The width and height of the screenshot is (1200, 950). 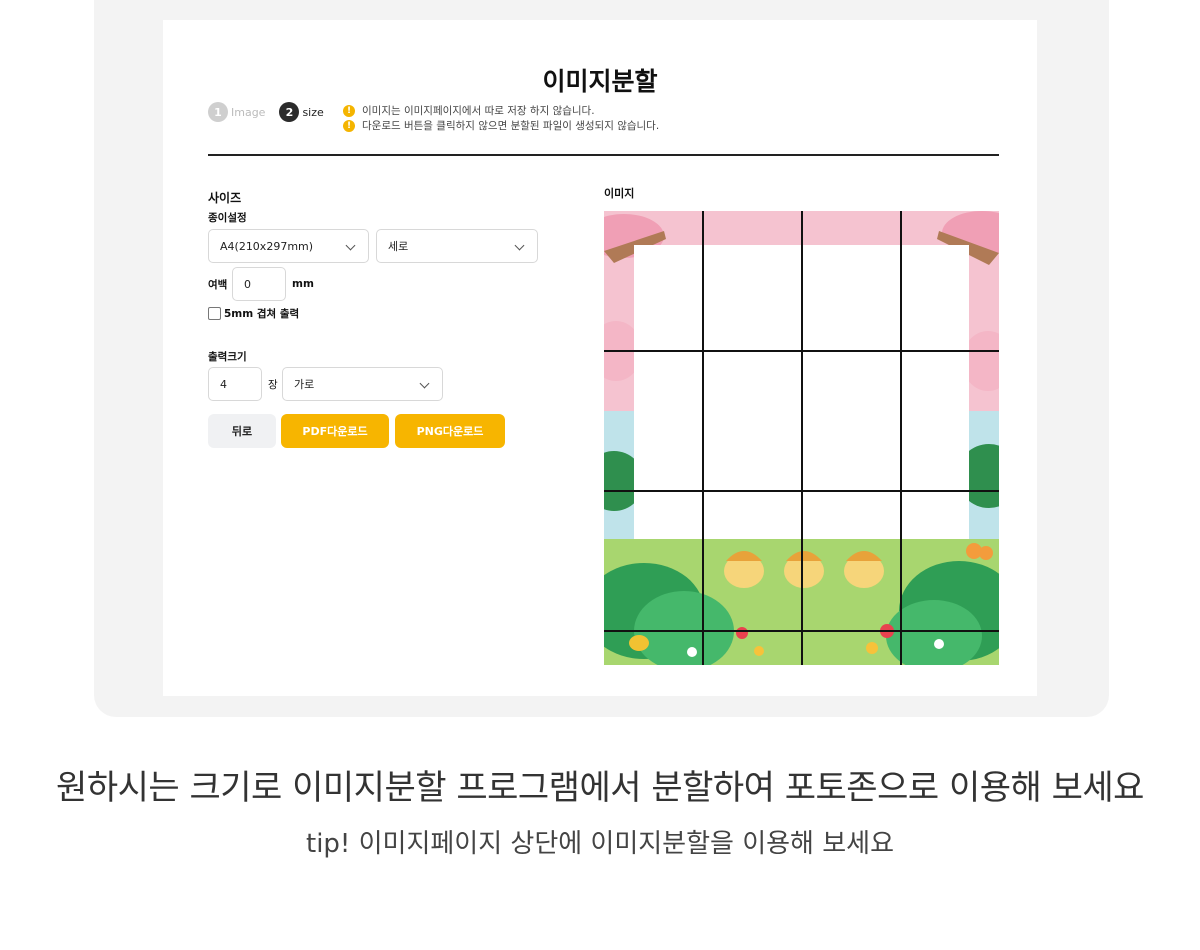 I want to click on main-caption: 원하시는 크기로 이미지분할 프로그램에서 분할하여 포토존으로 이용해 보세요, so click(x=600, y=788).